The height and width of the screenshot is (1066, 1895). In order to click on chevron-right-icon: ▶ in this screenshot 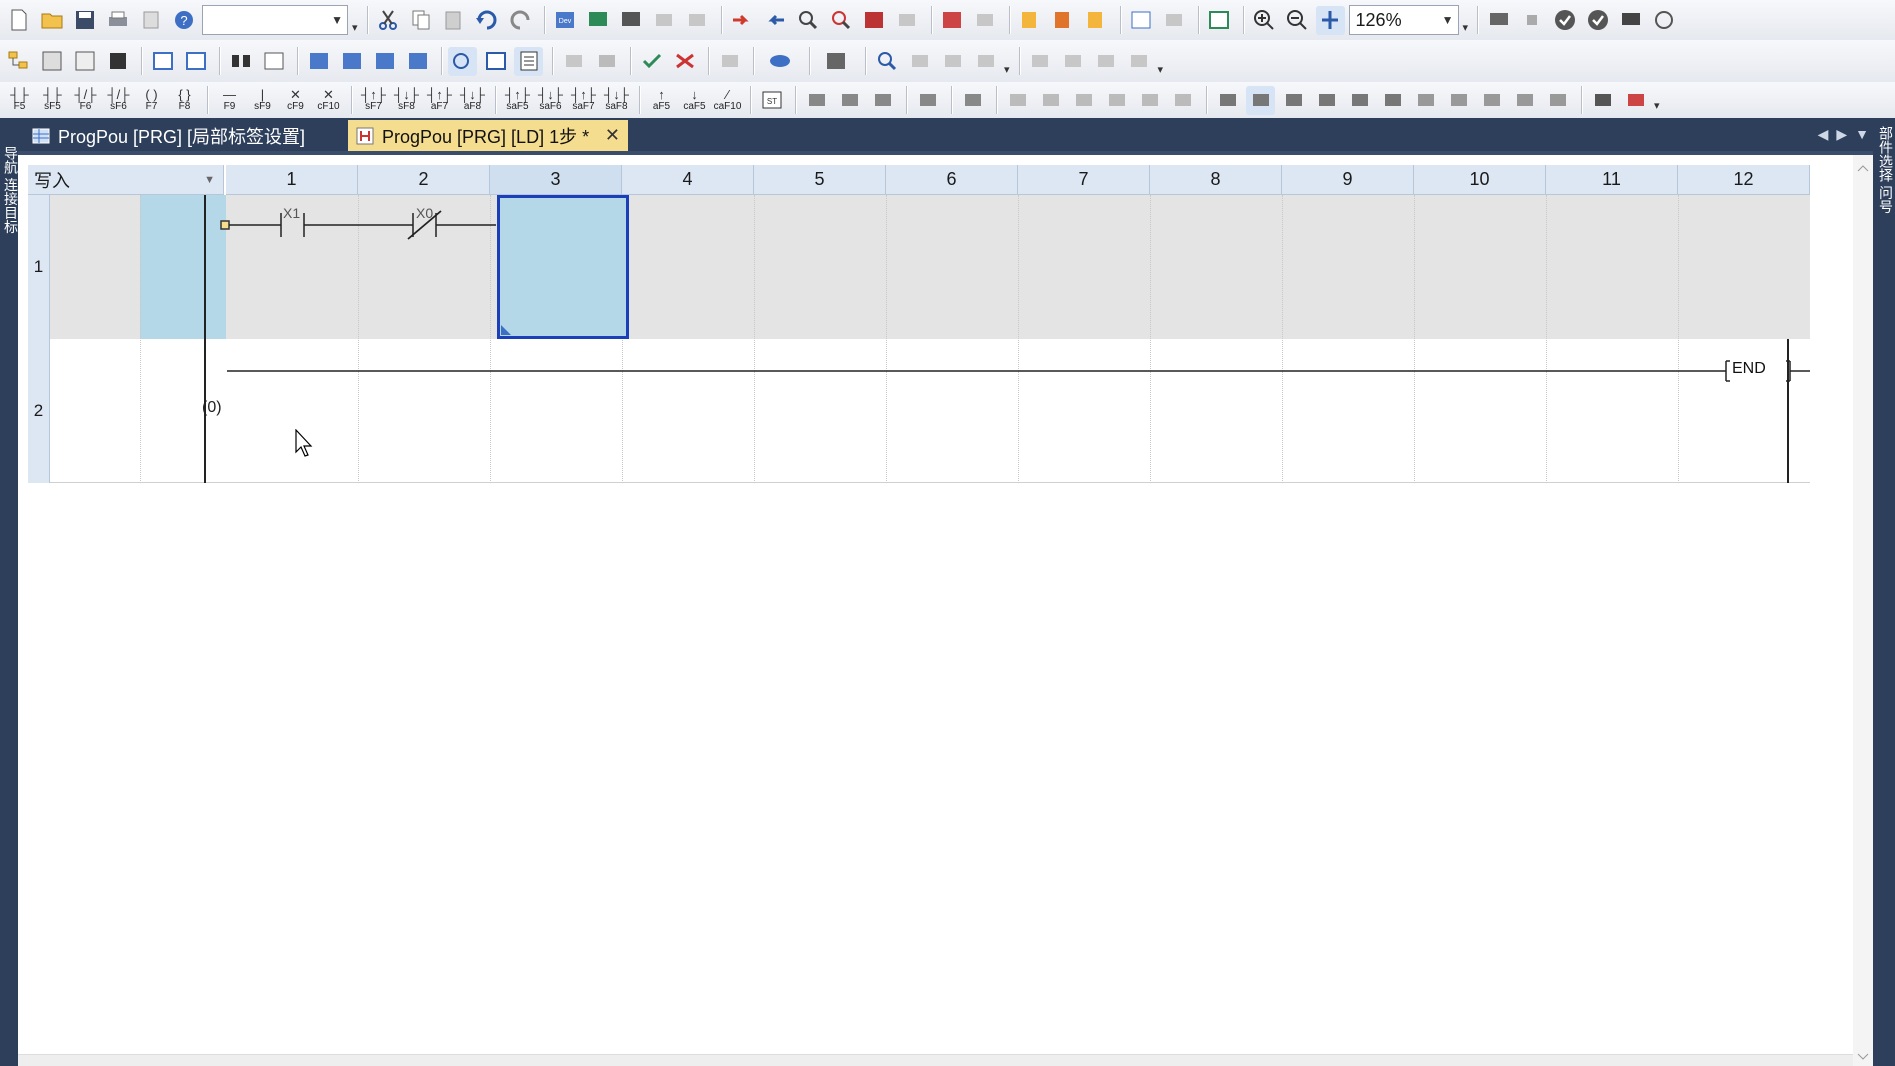, I will do `click(1841, 134)`.